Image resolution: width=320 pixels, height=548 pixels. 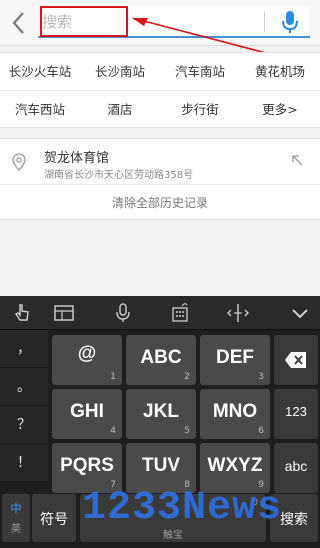 What do you see at coordinates (264, 22) in the screenshot?
I see `search-divider` at bounding box center [264, 22].